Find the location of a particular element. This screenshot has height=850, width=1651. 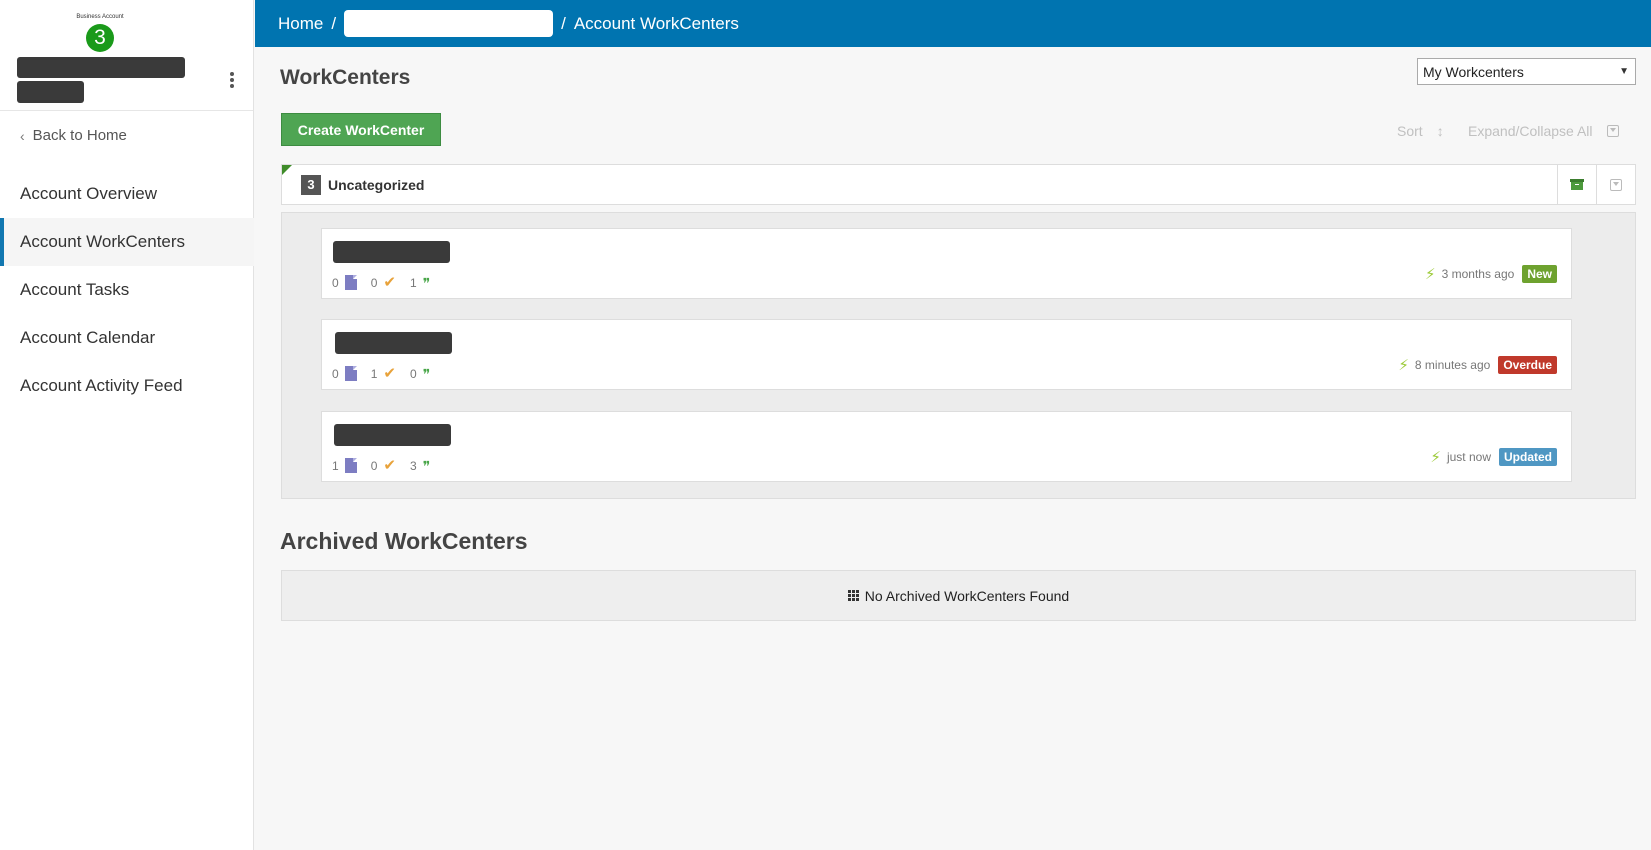

sidebar-item-account-activity-feed: Account Activity Feed is located at coordinates (127, 386).